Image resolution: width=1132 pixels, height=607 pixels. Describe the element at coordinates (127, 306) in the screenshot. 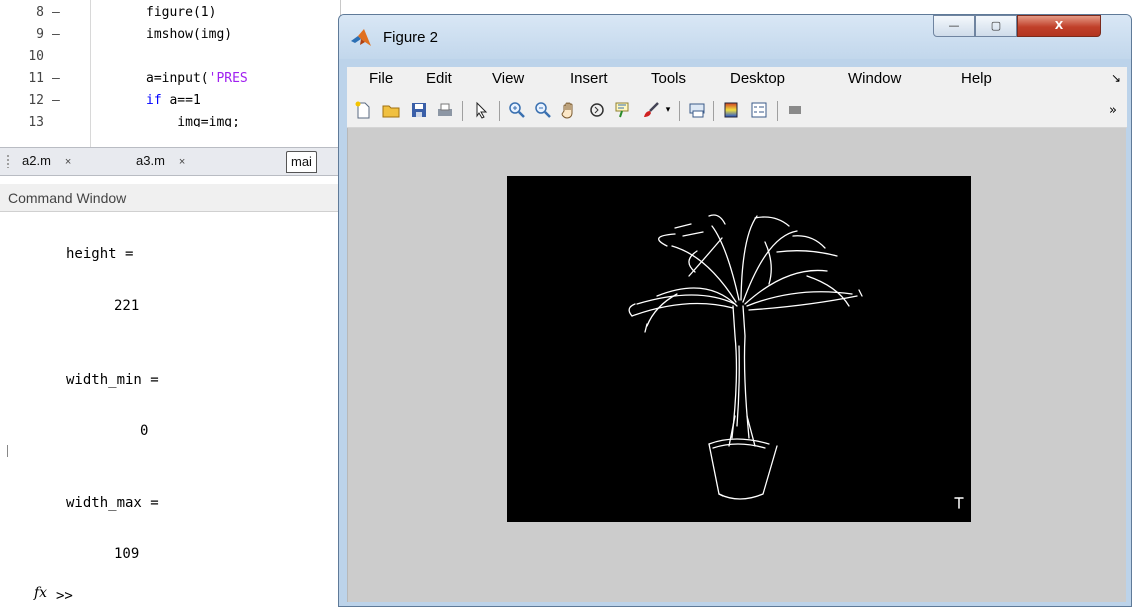

I see `output-value: 221` at that location.